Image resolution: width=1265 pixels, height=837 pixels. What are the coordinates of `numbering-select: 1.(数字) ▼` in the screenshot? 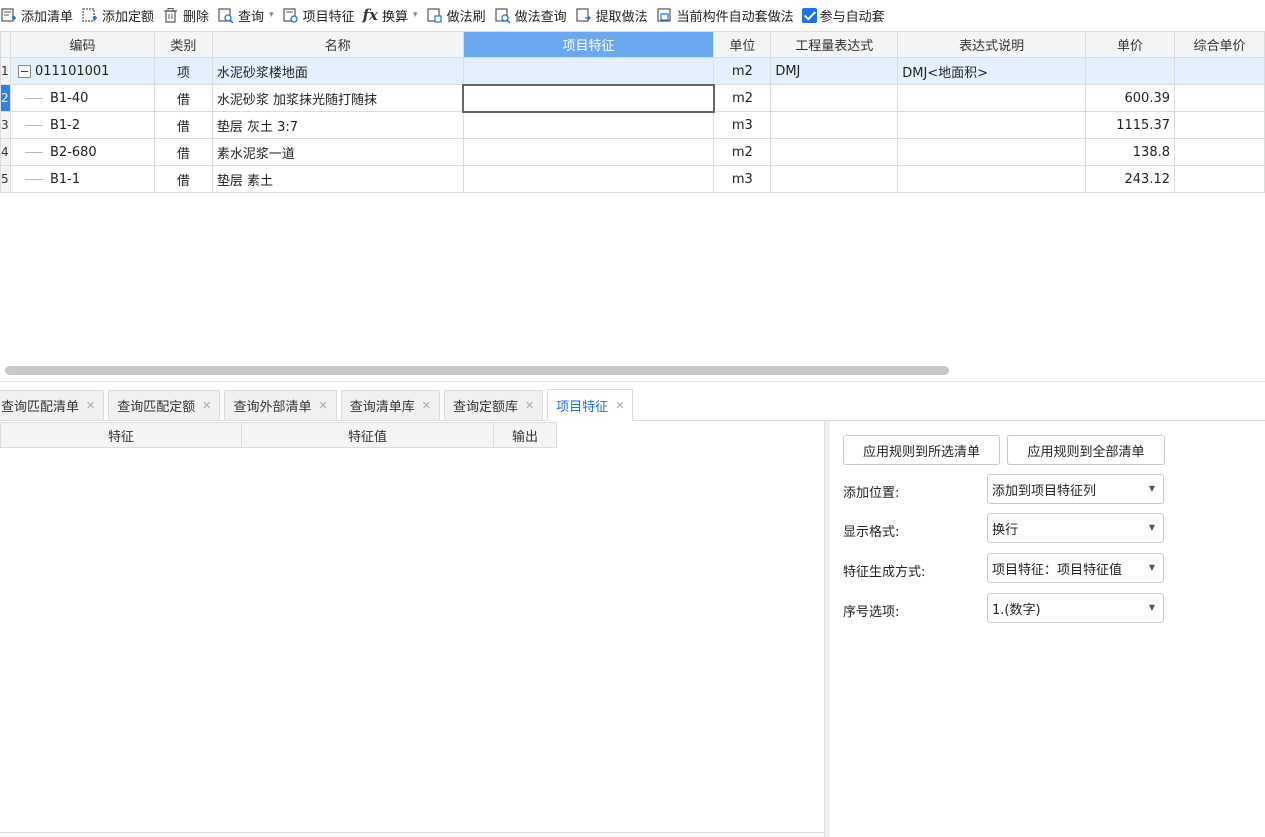 It's located at (1075, 608).